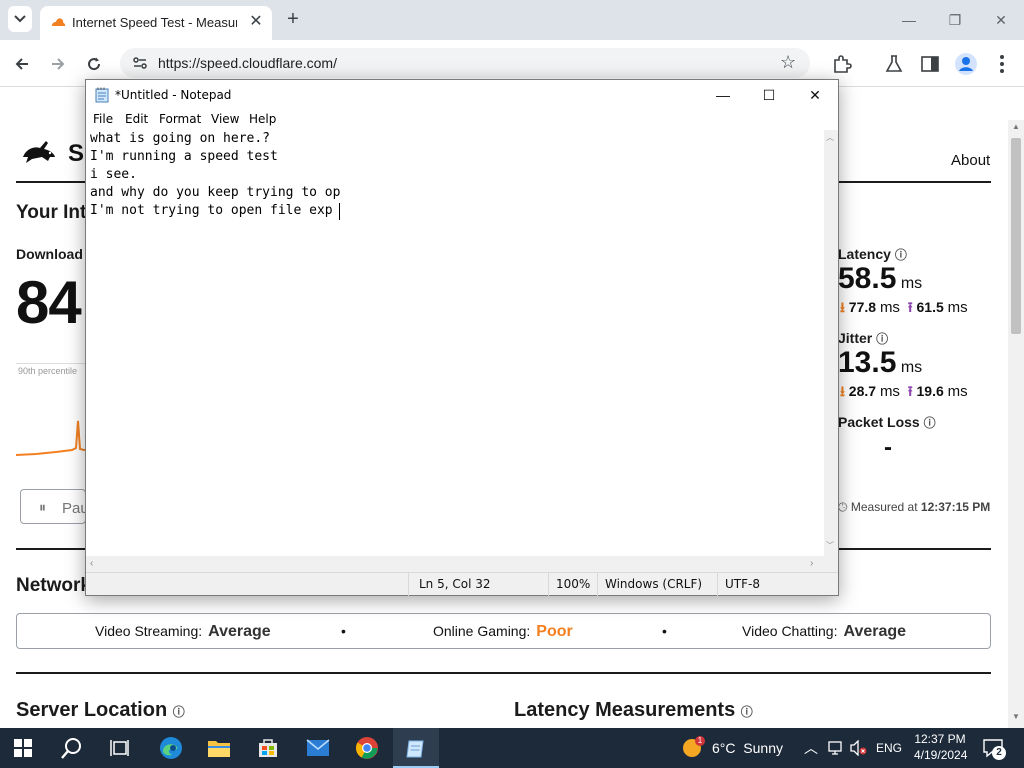 The height and width of the screenshot is (768, 1024). I want to click on text-line: i see., so click(113, 174).